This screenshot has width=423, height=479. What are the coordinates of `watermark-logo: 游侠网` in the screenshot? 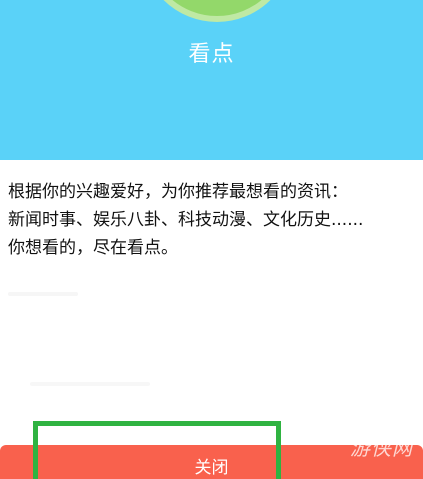 It's located at (381, 448).